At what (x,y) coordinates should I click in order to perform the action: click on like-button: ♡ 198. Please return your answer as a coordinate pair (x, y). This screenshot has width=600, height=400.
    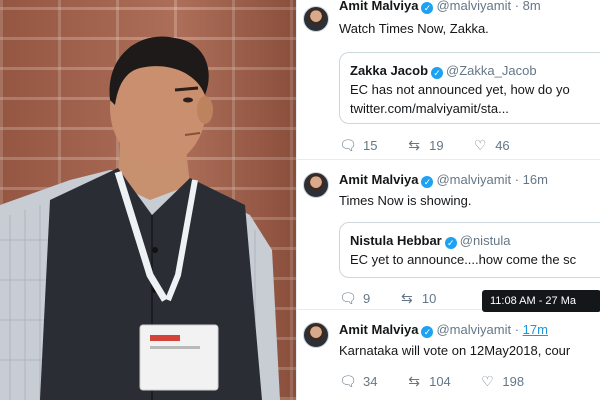
    Looking at the image, I should click on (501, 381).